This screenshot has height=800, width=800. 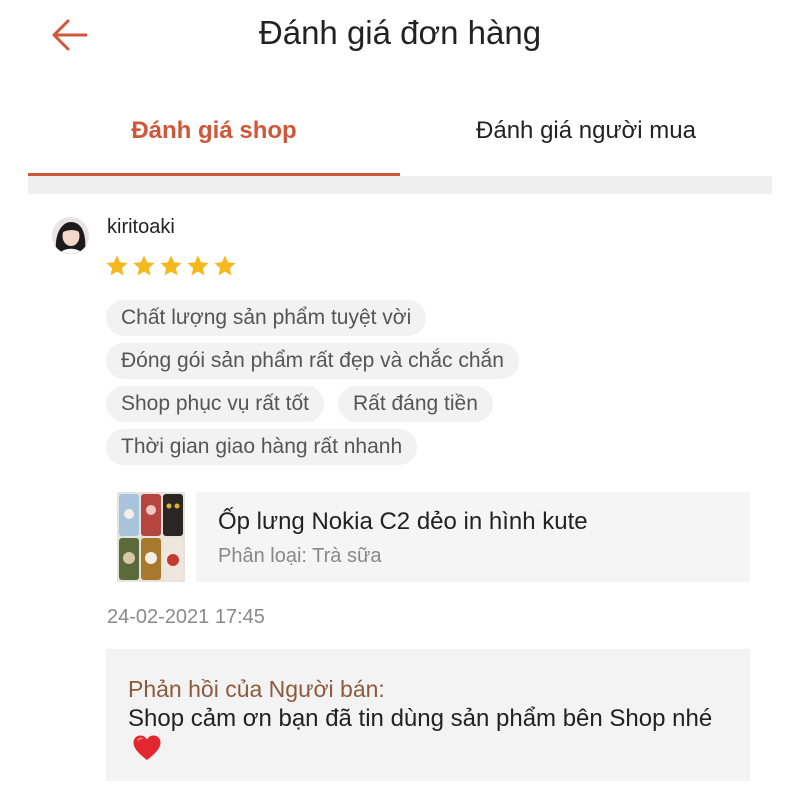 What do you see at coordinates (151, 537) in the screenshot?
I see `product-thumbnail` at bounding box center [151, 537].